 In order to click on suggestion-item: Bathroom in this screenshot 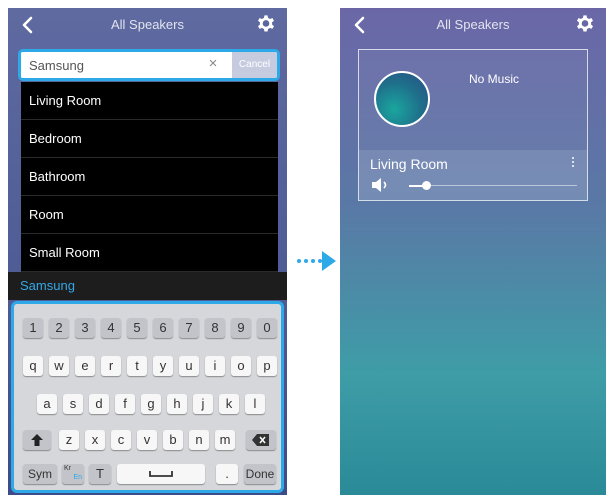, I will do `click(149, 177)`.